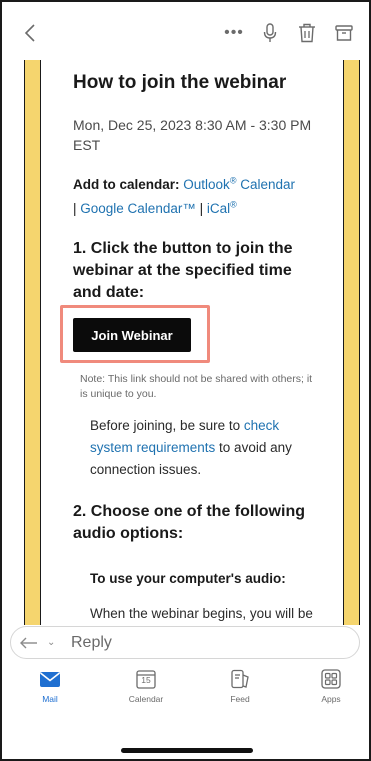 This screenshot has height=761, width=371. I want to click on back-icon, so click(29, 33).